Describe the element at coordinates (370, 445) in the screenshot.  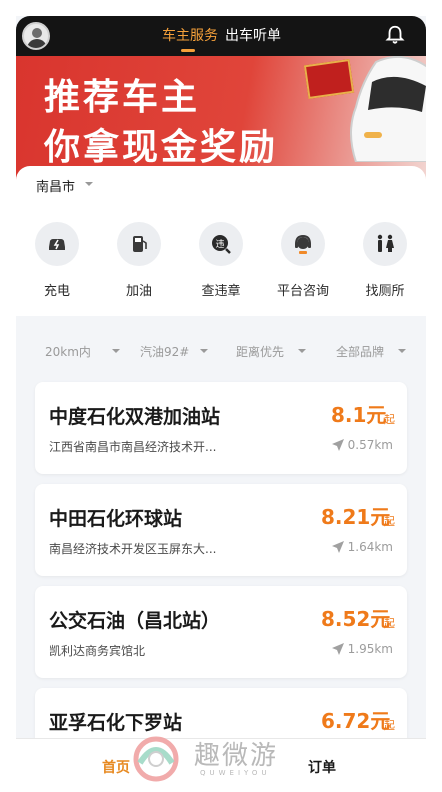
I see `station-distance: 0.57km` at that location.